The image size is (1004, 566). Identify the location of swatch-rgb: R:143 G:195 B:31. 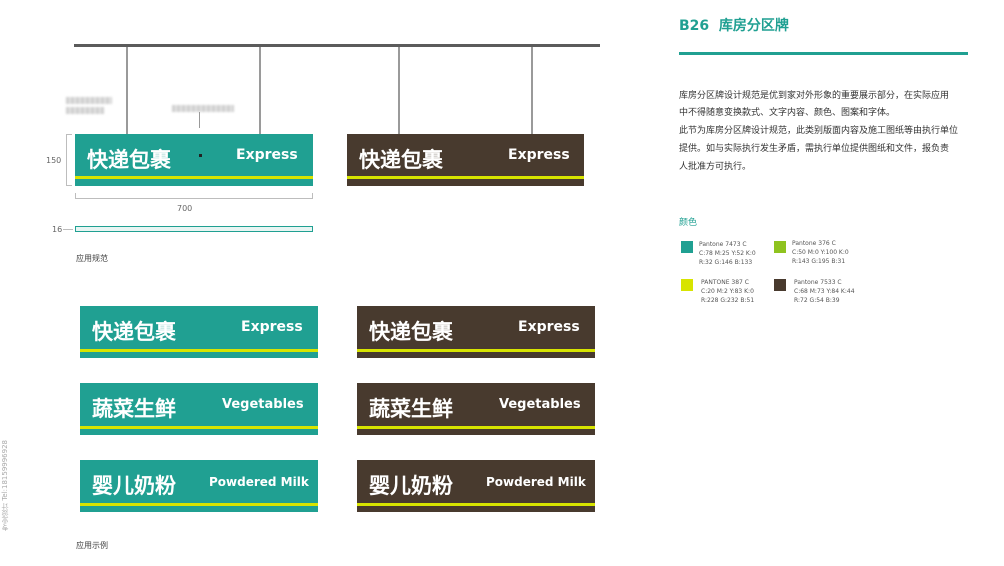
(819, 261).